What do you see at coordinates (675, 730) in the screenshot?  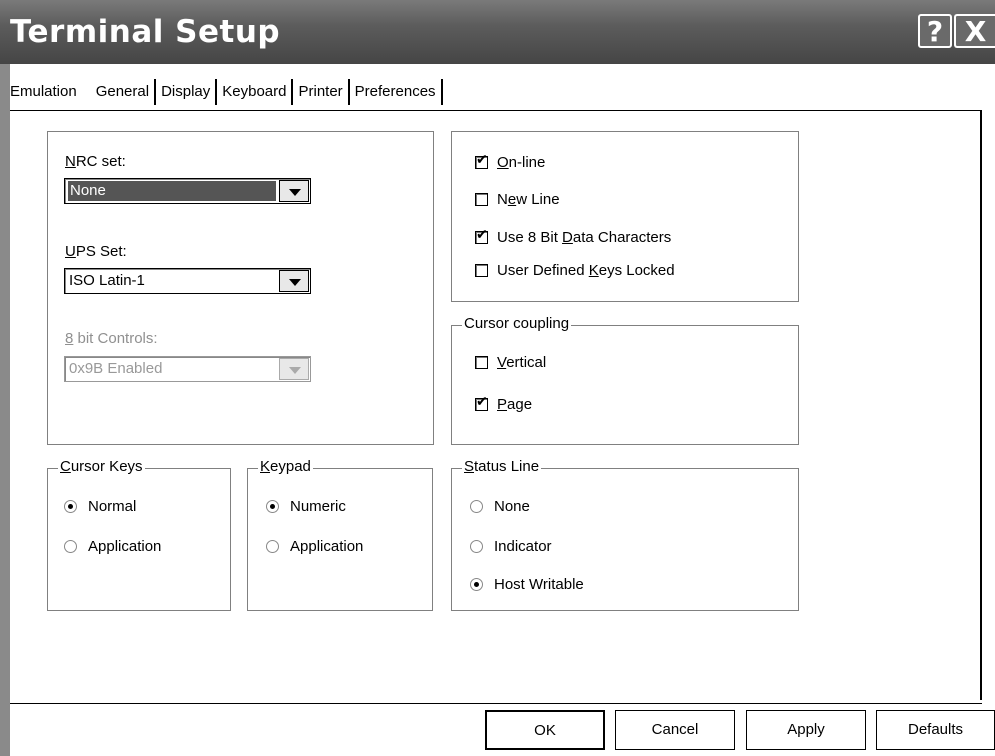 I see `cancel-button: Cancel` at bounding box center [675, 730].